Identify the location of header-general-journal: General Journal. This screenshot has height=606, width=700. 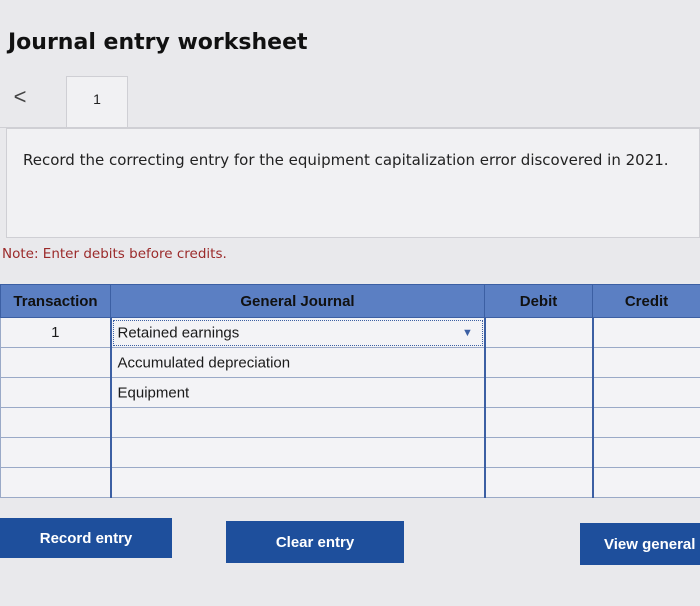
(297, 301).